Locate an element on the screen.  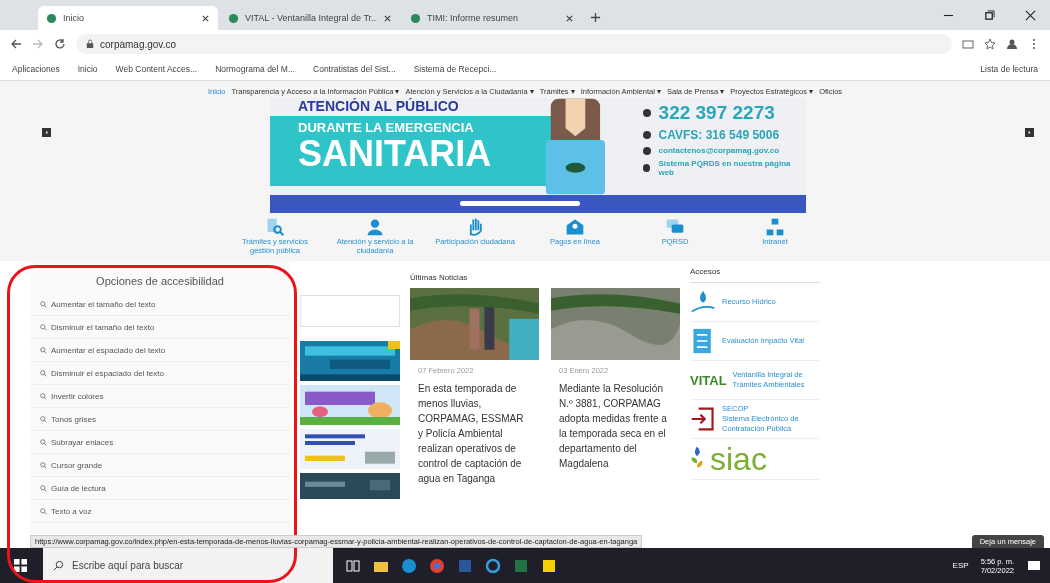
accessibility-option: Texto a voz is located at coordinates (160, 511).